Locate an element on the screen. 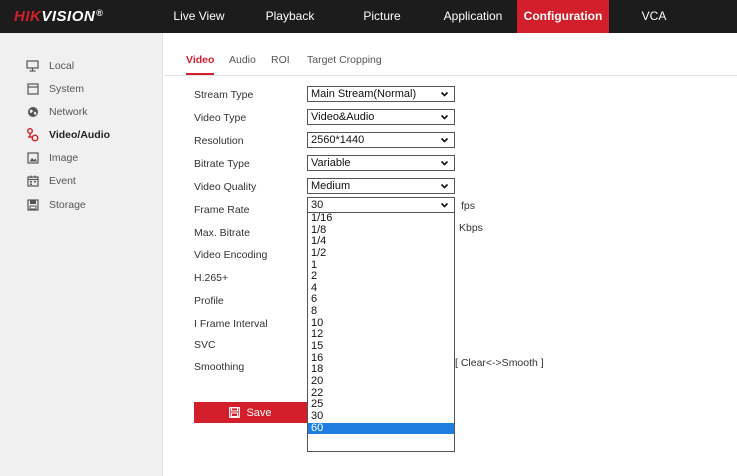  sidebar-item-system: System is located at coordinates (55, 89).